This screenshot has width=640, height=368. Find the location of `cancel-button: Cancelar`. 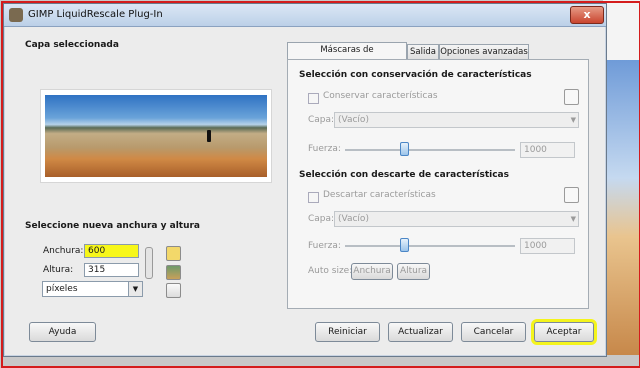

cancel-button: Cancelar is located at coordinates (493, 332).